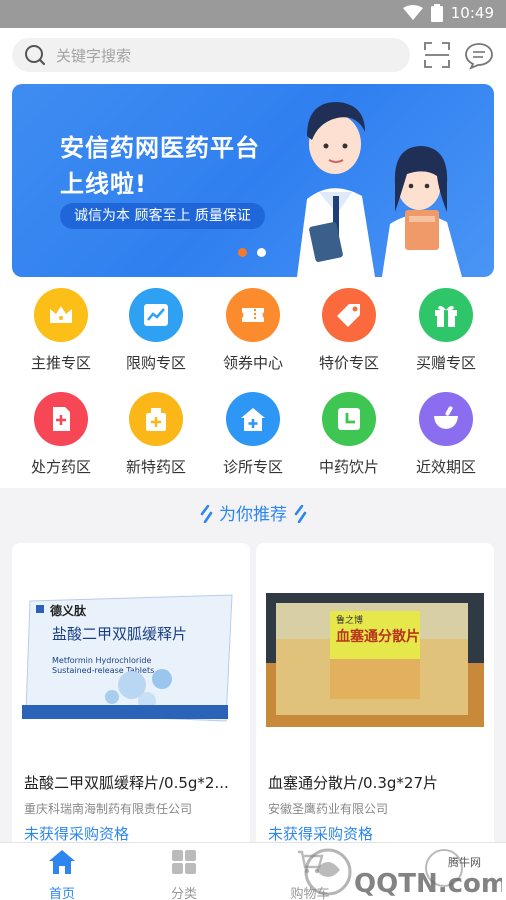  What do you see at coordinates (252, 363) in the screenshot?
I see `category-label: 领券中心` at bounding box center [252, 363].